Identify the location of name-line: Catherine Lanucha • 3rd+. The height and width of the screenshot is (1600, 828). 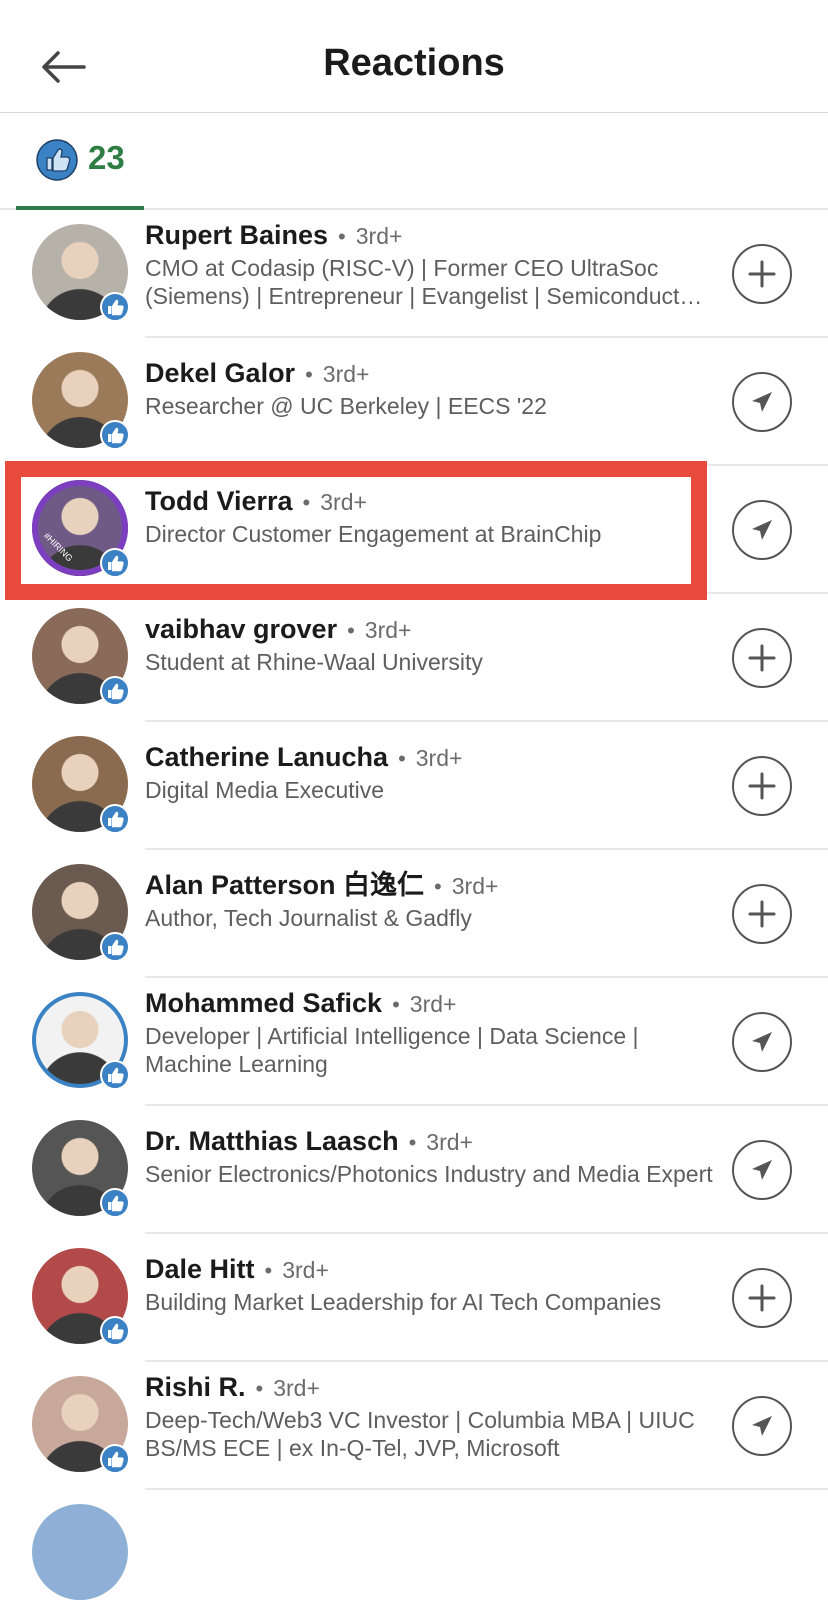
(430, 758).